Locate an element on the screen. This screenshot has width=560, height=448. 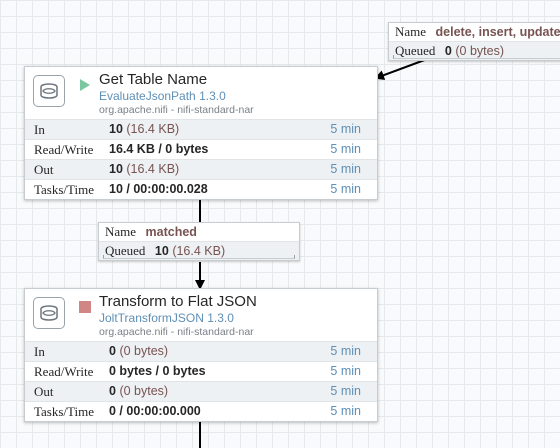
play-icon is located at coordinates (85, 85).